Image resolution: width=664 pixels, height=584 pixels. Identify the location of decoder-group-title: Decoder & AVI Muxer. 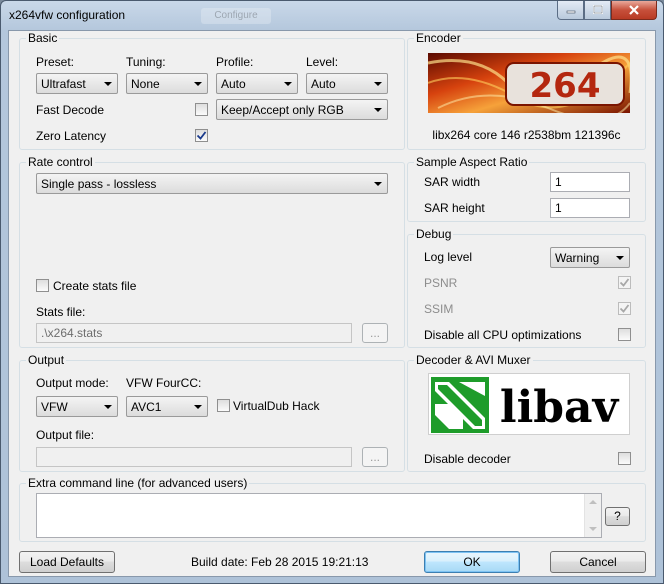
(473, 360).